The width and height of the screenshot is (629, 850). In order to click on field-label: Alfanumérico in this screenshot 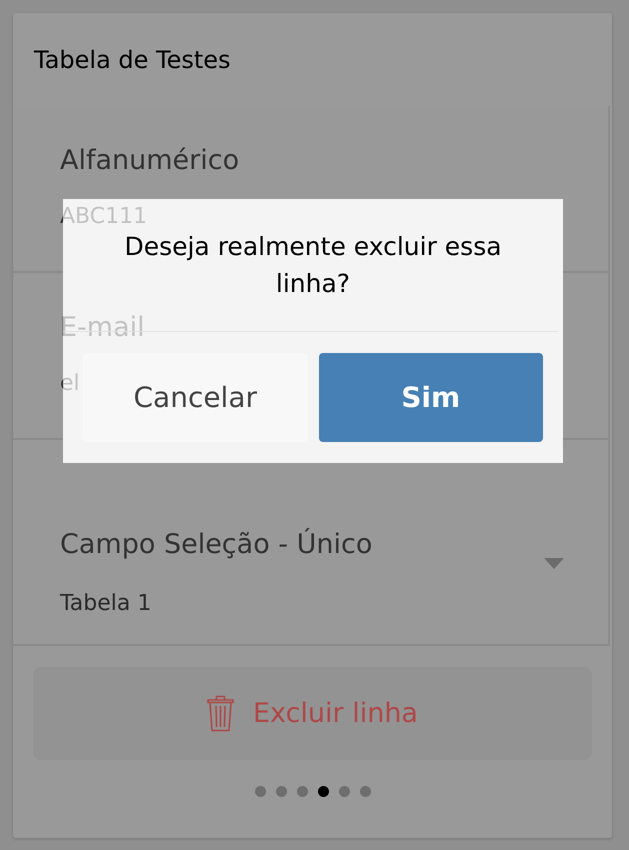, I will do `click(150, 161)`.